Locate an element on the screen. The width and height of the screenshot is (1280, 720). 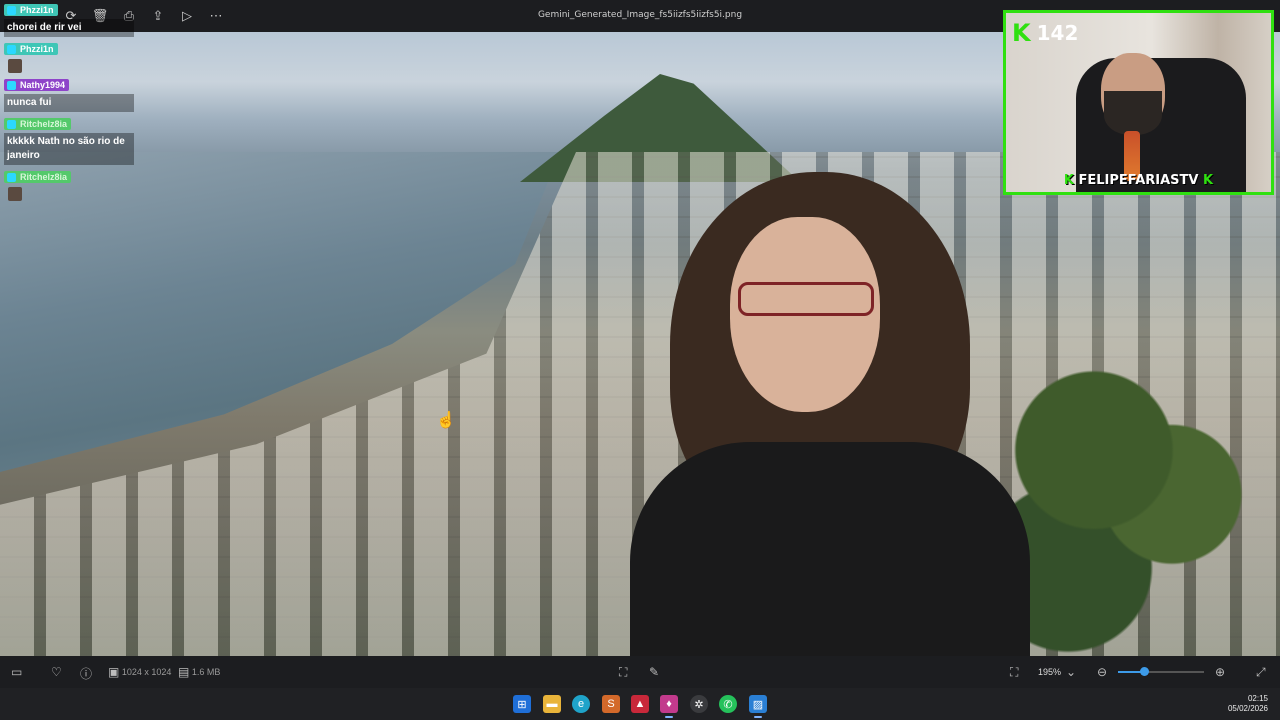
chat-message: Nathy1994 nunca fui is located at coordinates (69, 93).